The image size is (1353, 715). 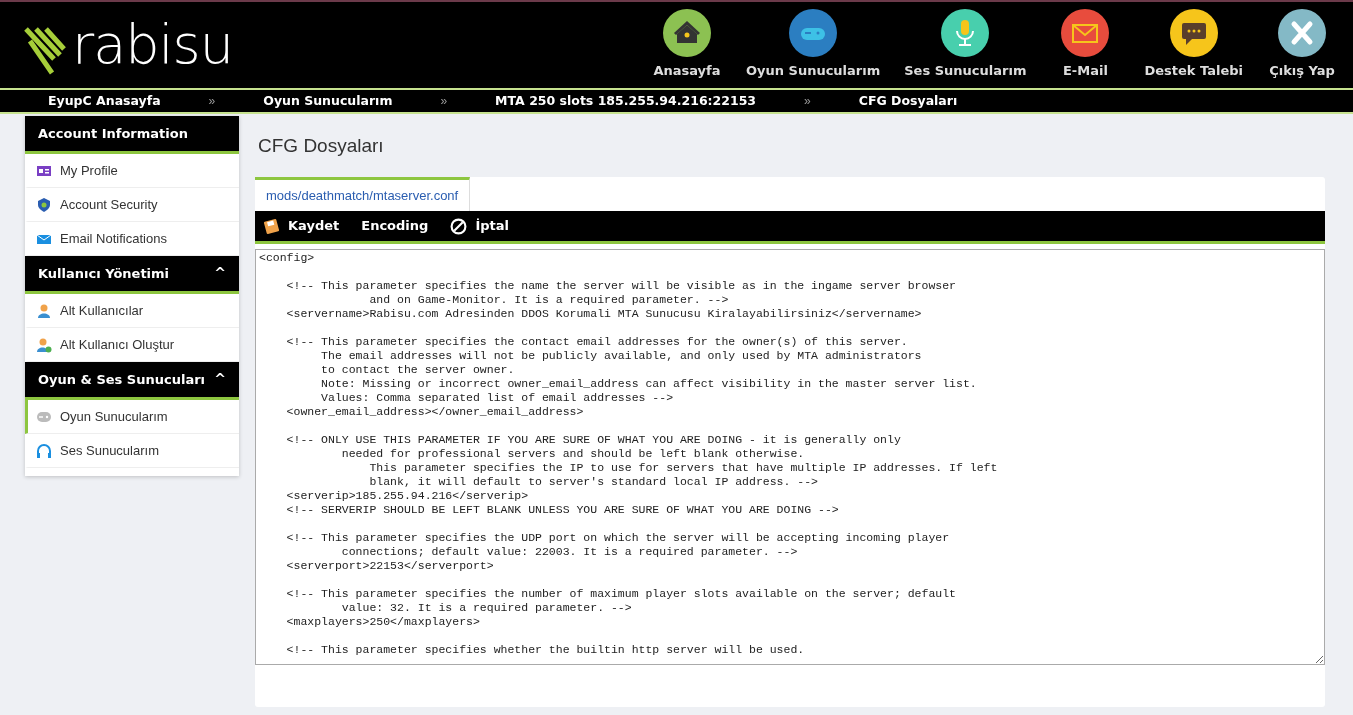 I want to click on breadcrumb-link: EyupC Anasayfa, so click(x=104, y=101).